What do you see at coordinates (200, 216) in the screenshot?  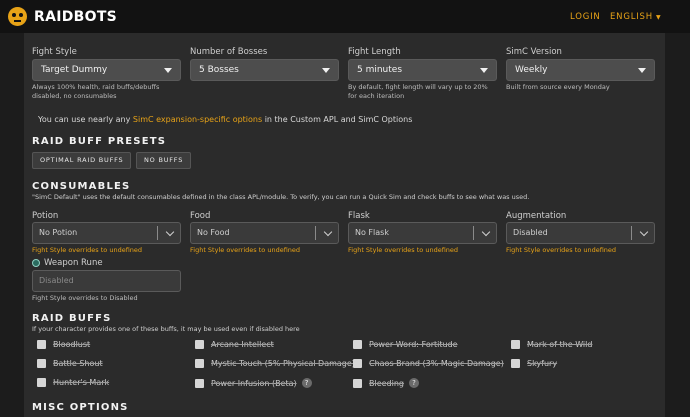 I see `food-label: Food` at bounding box center [200, 216].